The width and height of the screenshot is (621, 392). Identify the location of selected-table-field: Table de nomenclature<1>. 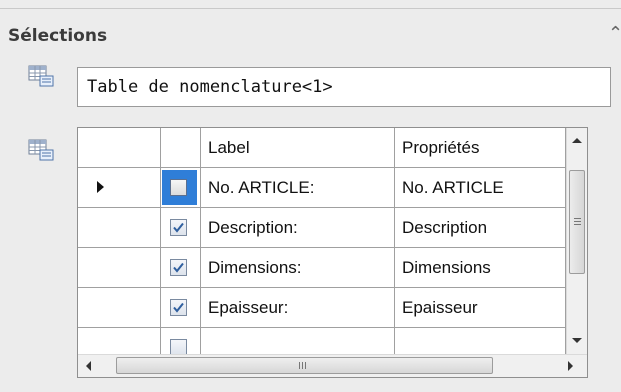
(344, 87).